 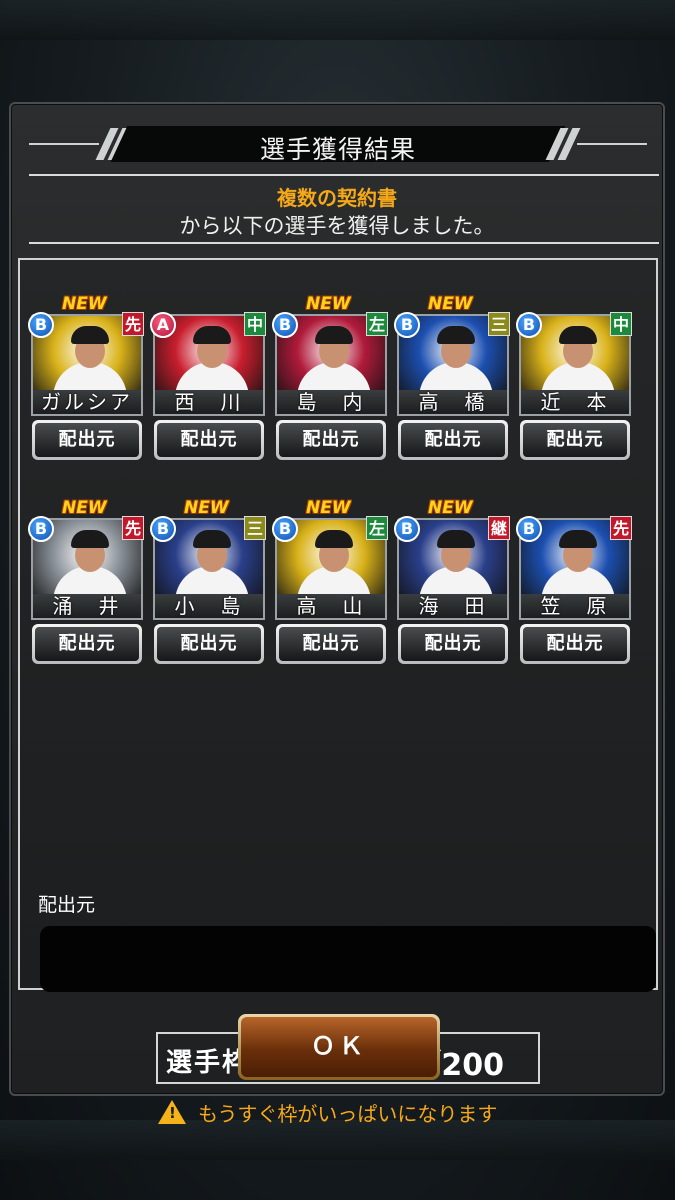 I want to click on source-name: 複数の契約書, so click(x=337, y=198).